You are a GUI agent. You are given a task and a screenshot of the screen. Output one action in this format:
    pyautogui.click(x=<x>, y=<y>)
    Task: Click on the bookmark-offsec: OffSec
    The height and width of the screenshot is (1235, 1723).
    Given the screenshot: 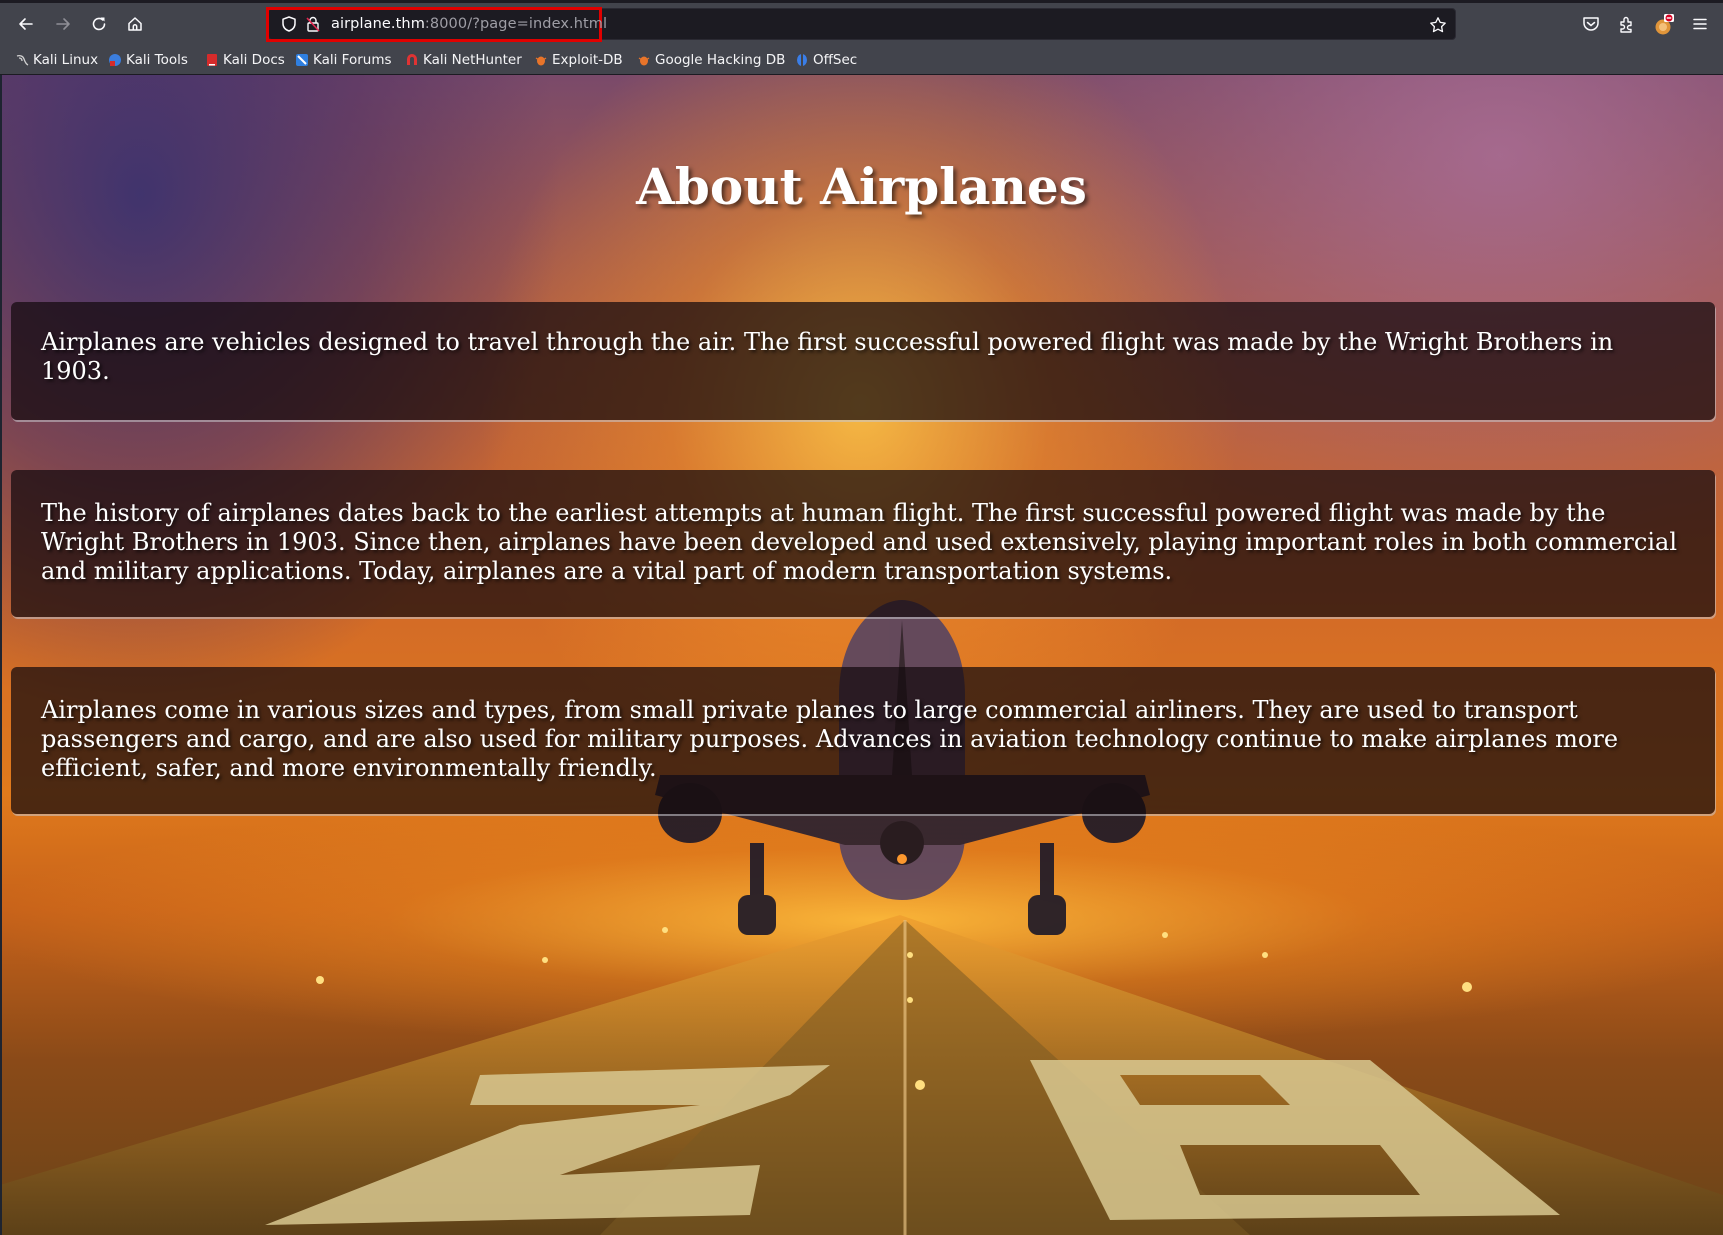 What is the action you would take?
    pyautogui.click(x=826, y=60)
    